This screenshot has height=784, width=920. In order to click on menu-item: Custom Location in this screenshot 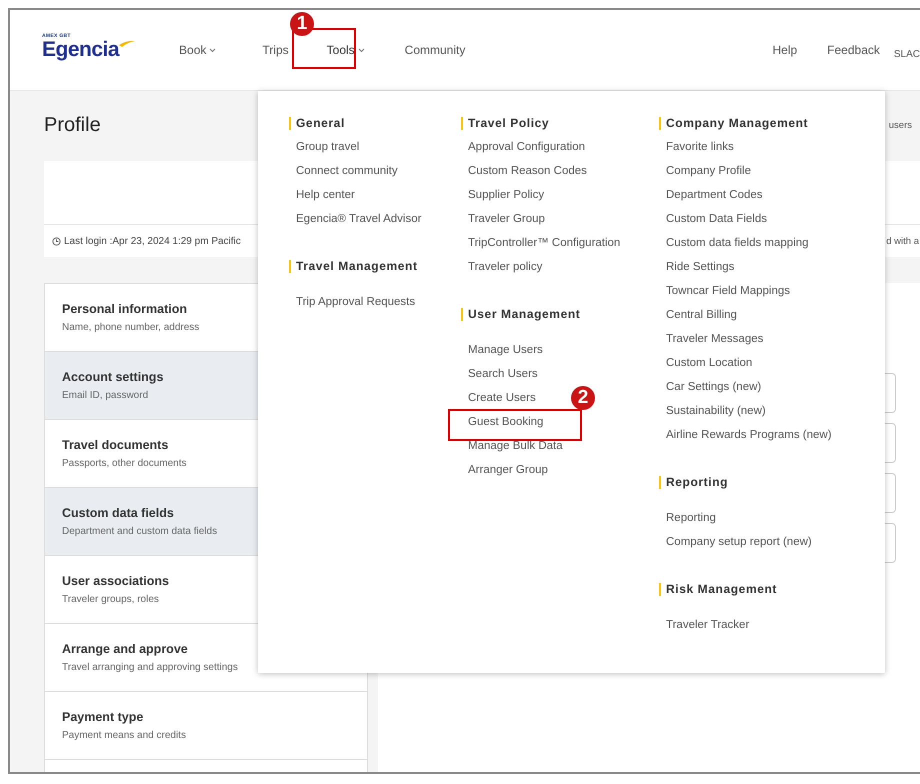, I will do `click(709, 363)`.